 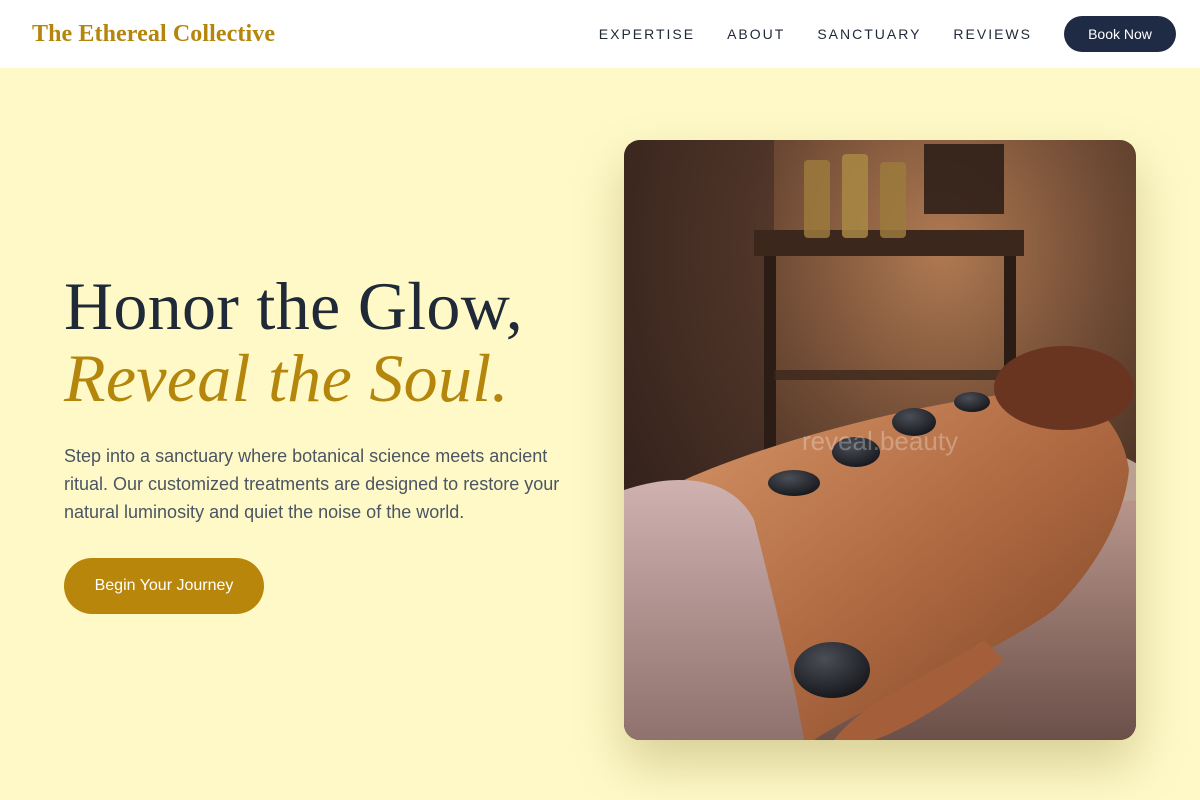 I want to click on headline-line-2: Reveal the Soul., so click(x=286, y=378).